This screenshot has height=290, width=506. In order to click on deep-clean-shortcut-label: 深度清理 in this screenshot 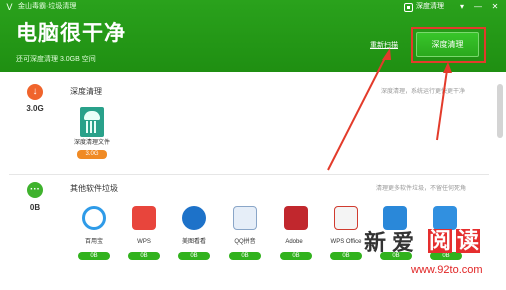, I will do `click(430, 6)`.